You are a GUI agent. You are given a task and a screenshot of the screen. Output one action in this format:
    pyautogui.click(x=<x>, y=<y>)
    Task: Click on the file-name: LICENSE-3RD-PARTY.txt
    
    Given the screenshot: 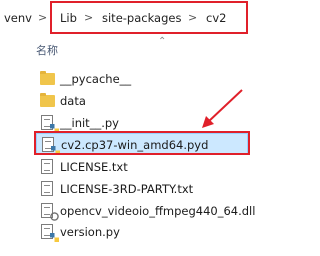 What is the action you would take?
    pyautogui.click(x=127, y=189)
    